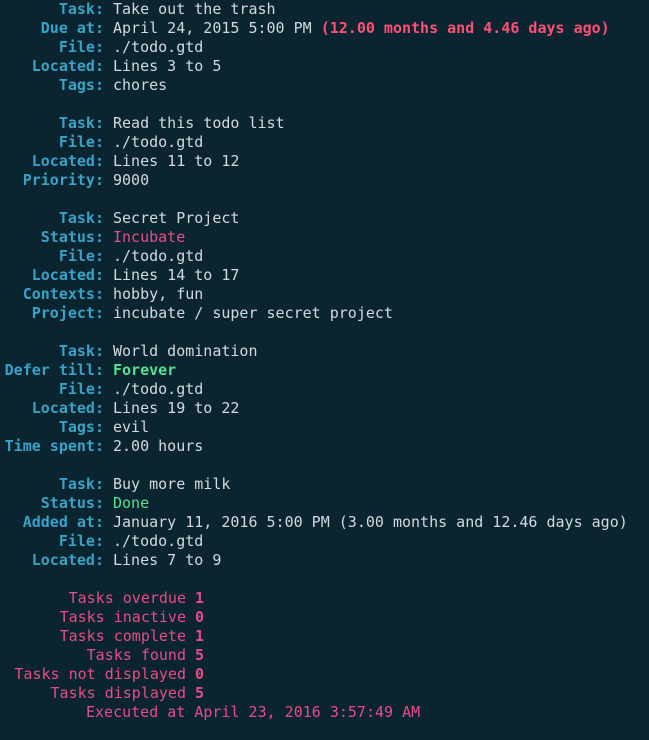 The image size is (649, 740). I want to click on project-label: Project:, so click(67, 313).